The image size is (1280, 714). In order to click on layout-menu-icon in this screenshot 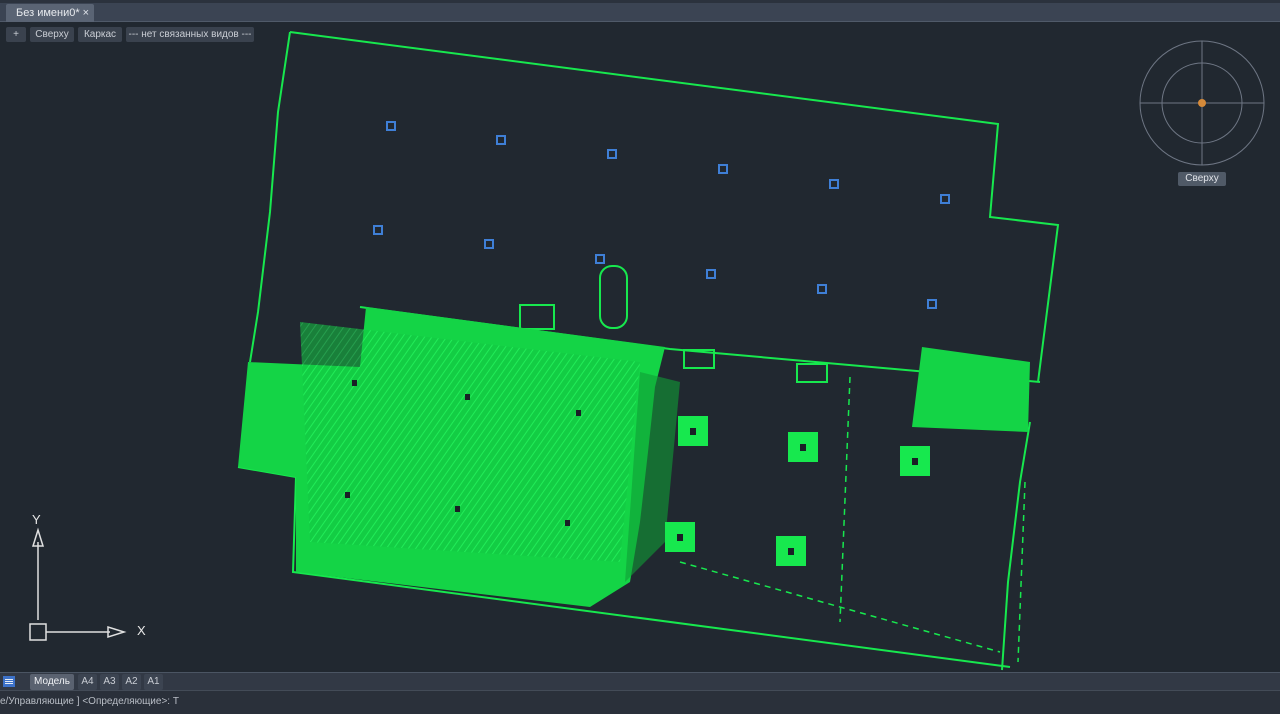, I will do `click(9, 681)`.